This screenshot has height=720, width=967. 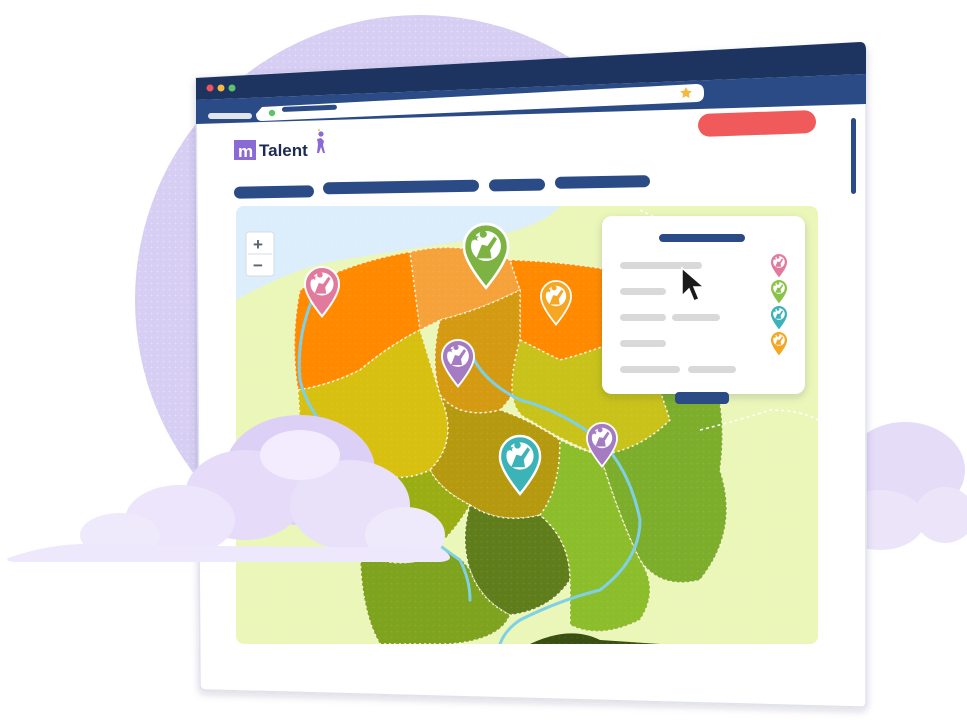 What do you see at coordinates (221, 88) in the screenshot?
I see `minimize-window-dot` at bounding box center [221, 88].